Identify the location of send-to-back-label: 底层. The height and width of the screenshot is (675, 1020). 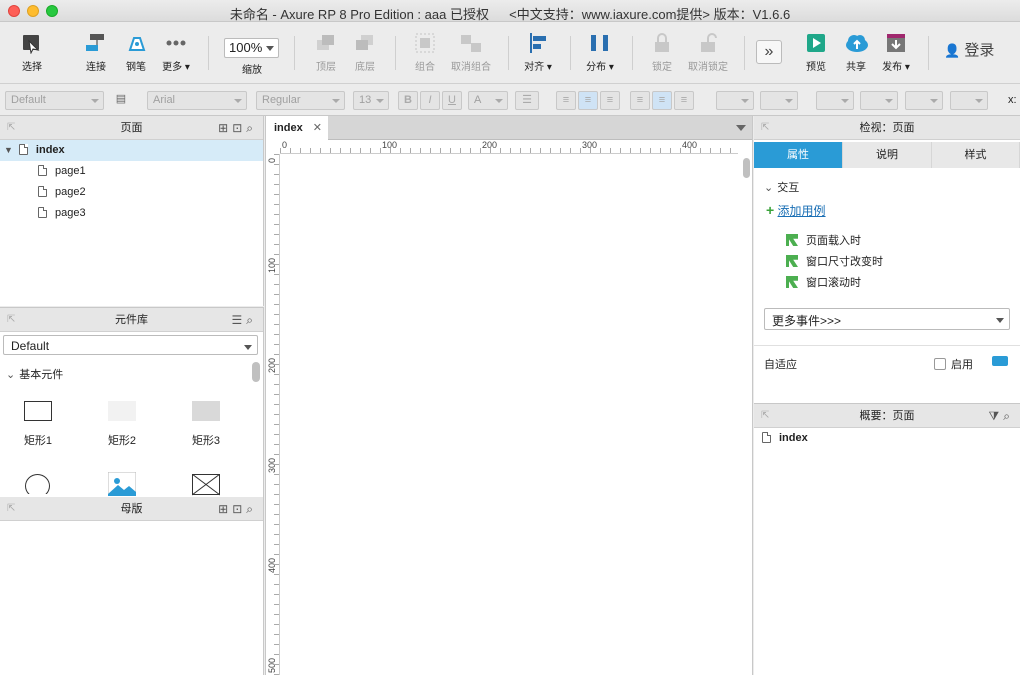
(365, 67).